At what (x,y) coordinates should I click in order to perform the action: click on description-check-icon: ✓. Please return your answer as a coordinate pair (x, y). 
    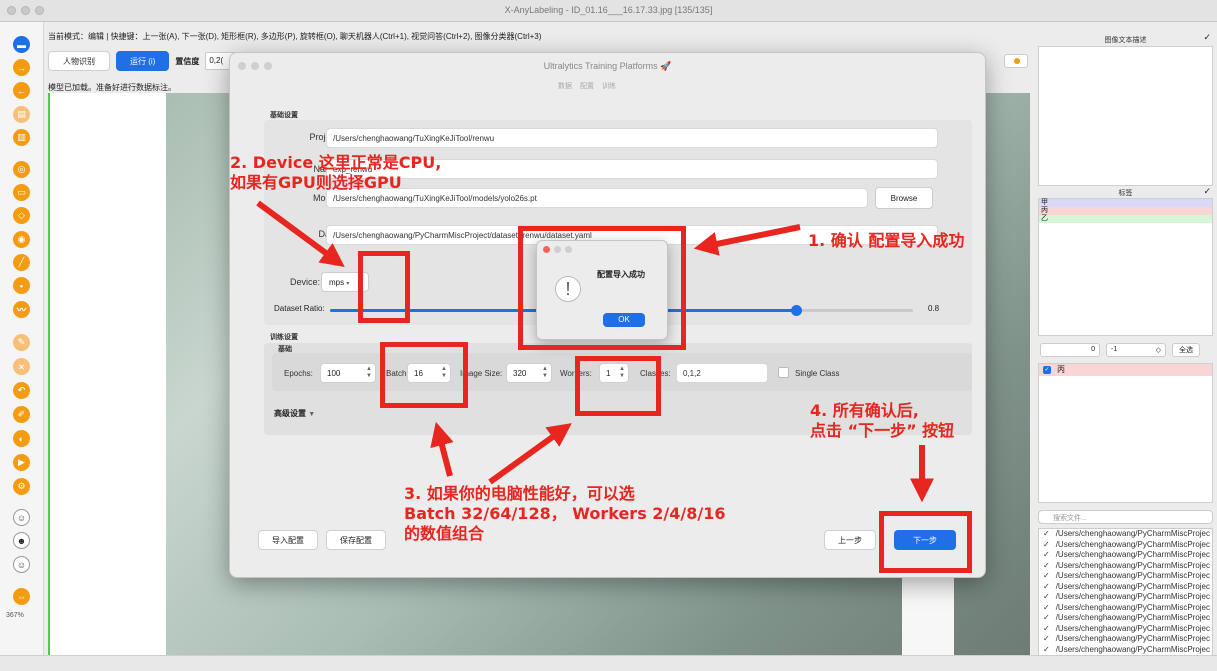
    Looking at the image, I should click on (1207, 37).